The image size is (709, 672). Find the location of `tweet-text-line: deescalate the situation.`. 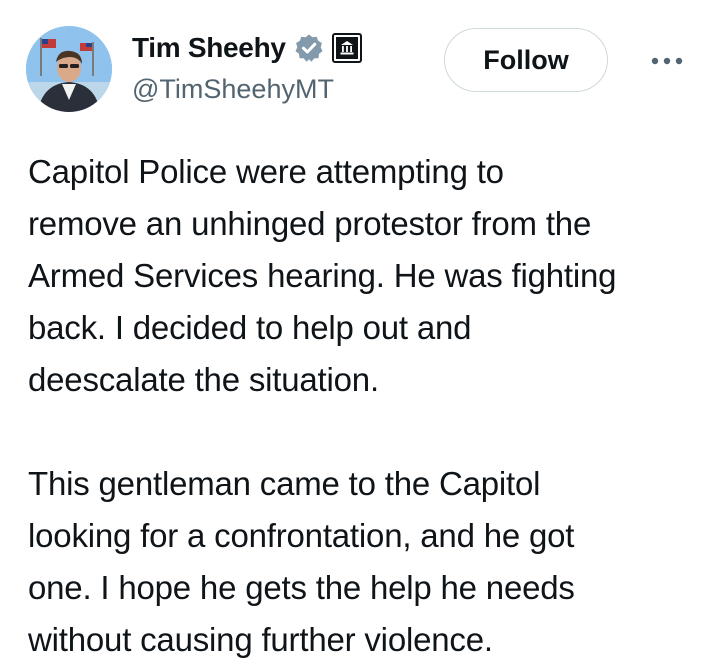

tweet-text-line: deescalate the situation. is located at coordinates (203, 379).